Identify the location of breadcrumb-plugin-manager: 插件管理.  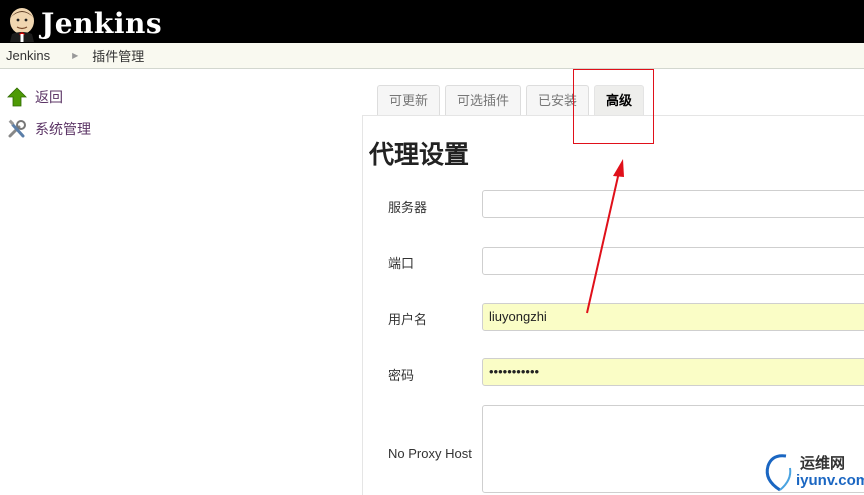
(118, 55).